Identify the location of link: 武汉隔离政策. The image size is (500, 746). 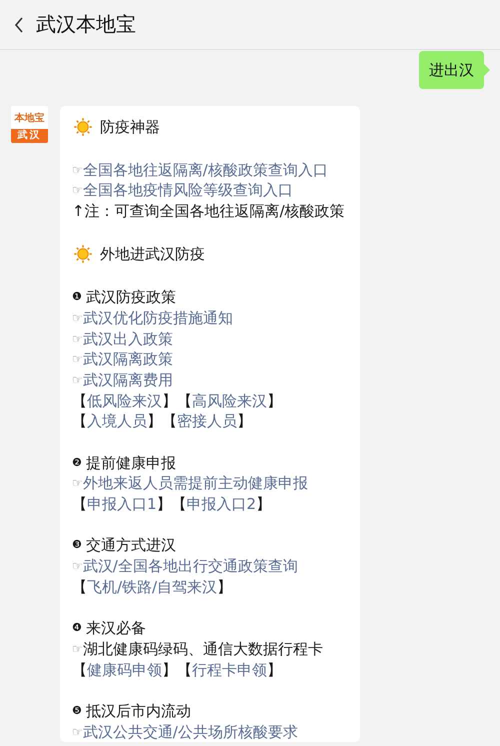
(127, 359).